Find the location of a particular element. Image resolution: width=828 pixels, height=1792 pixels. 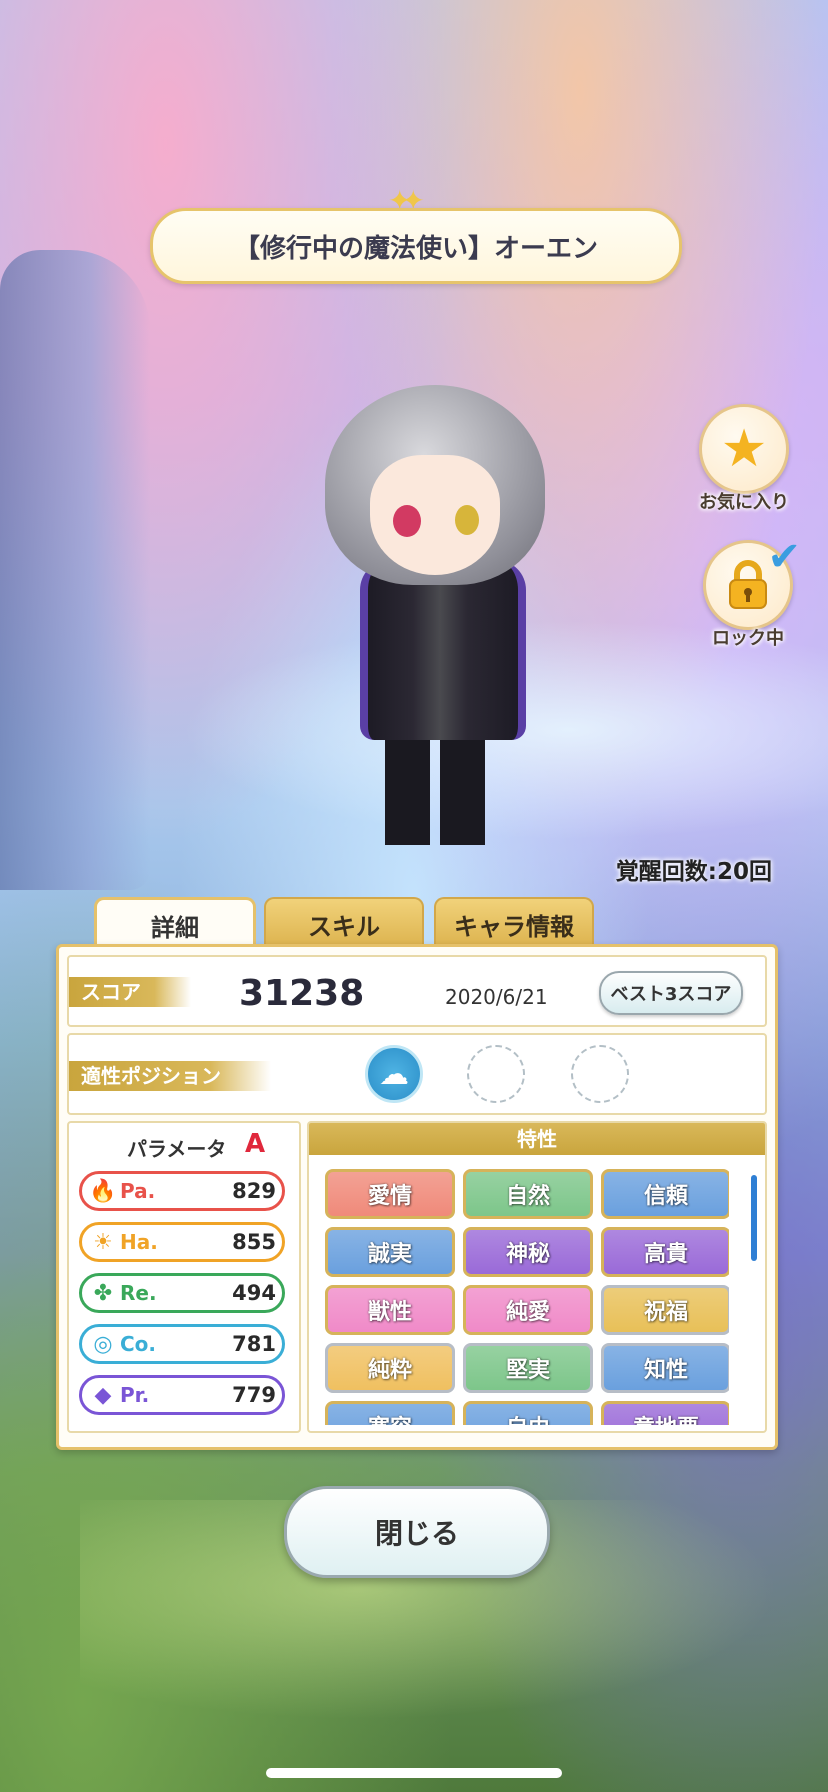

traits-header: 特性 is located at coordinates (537, 1139).